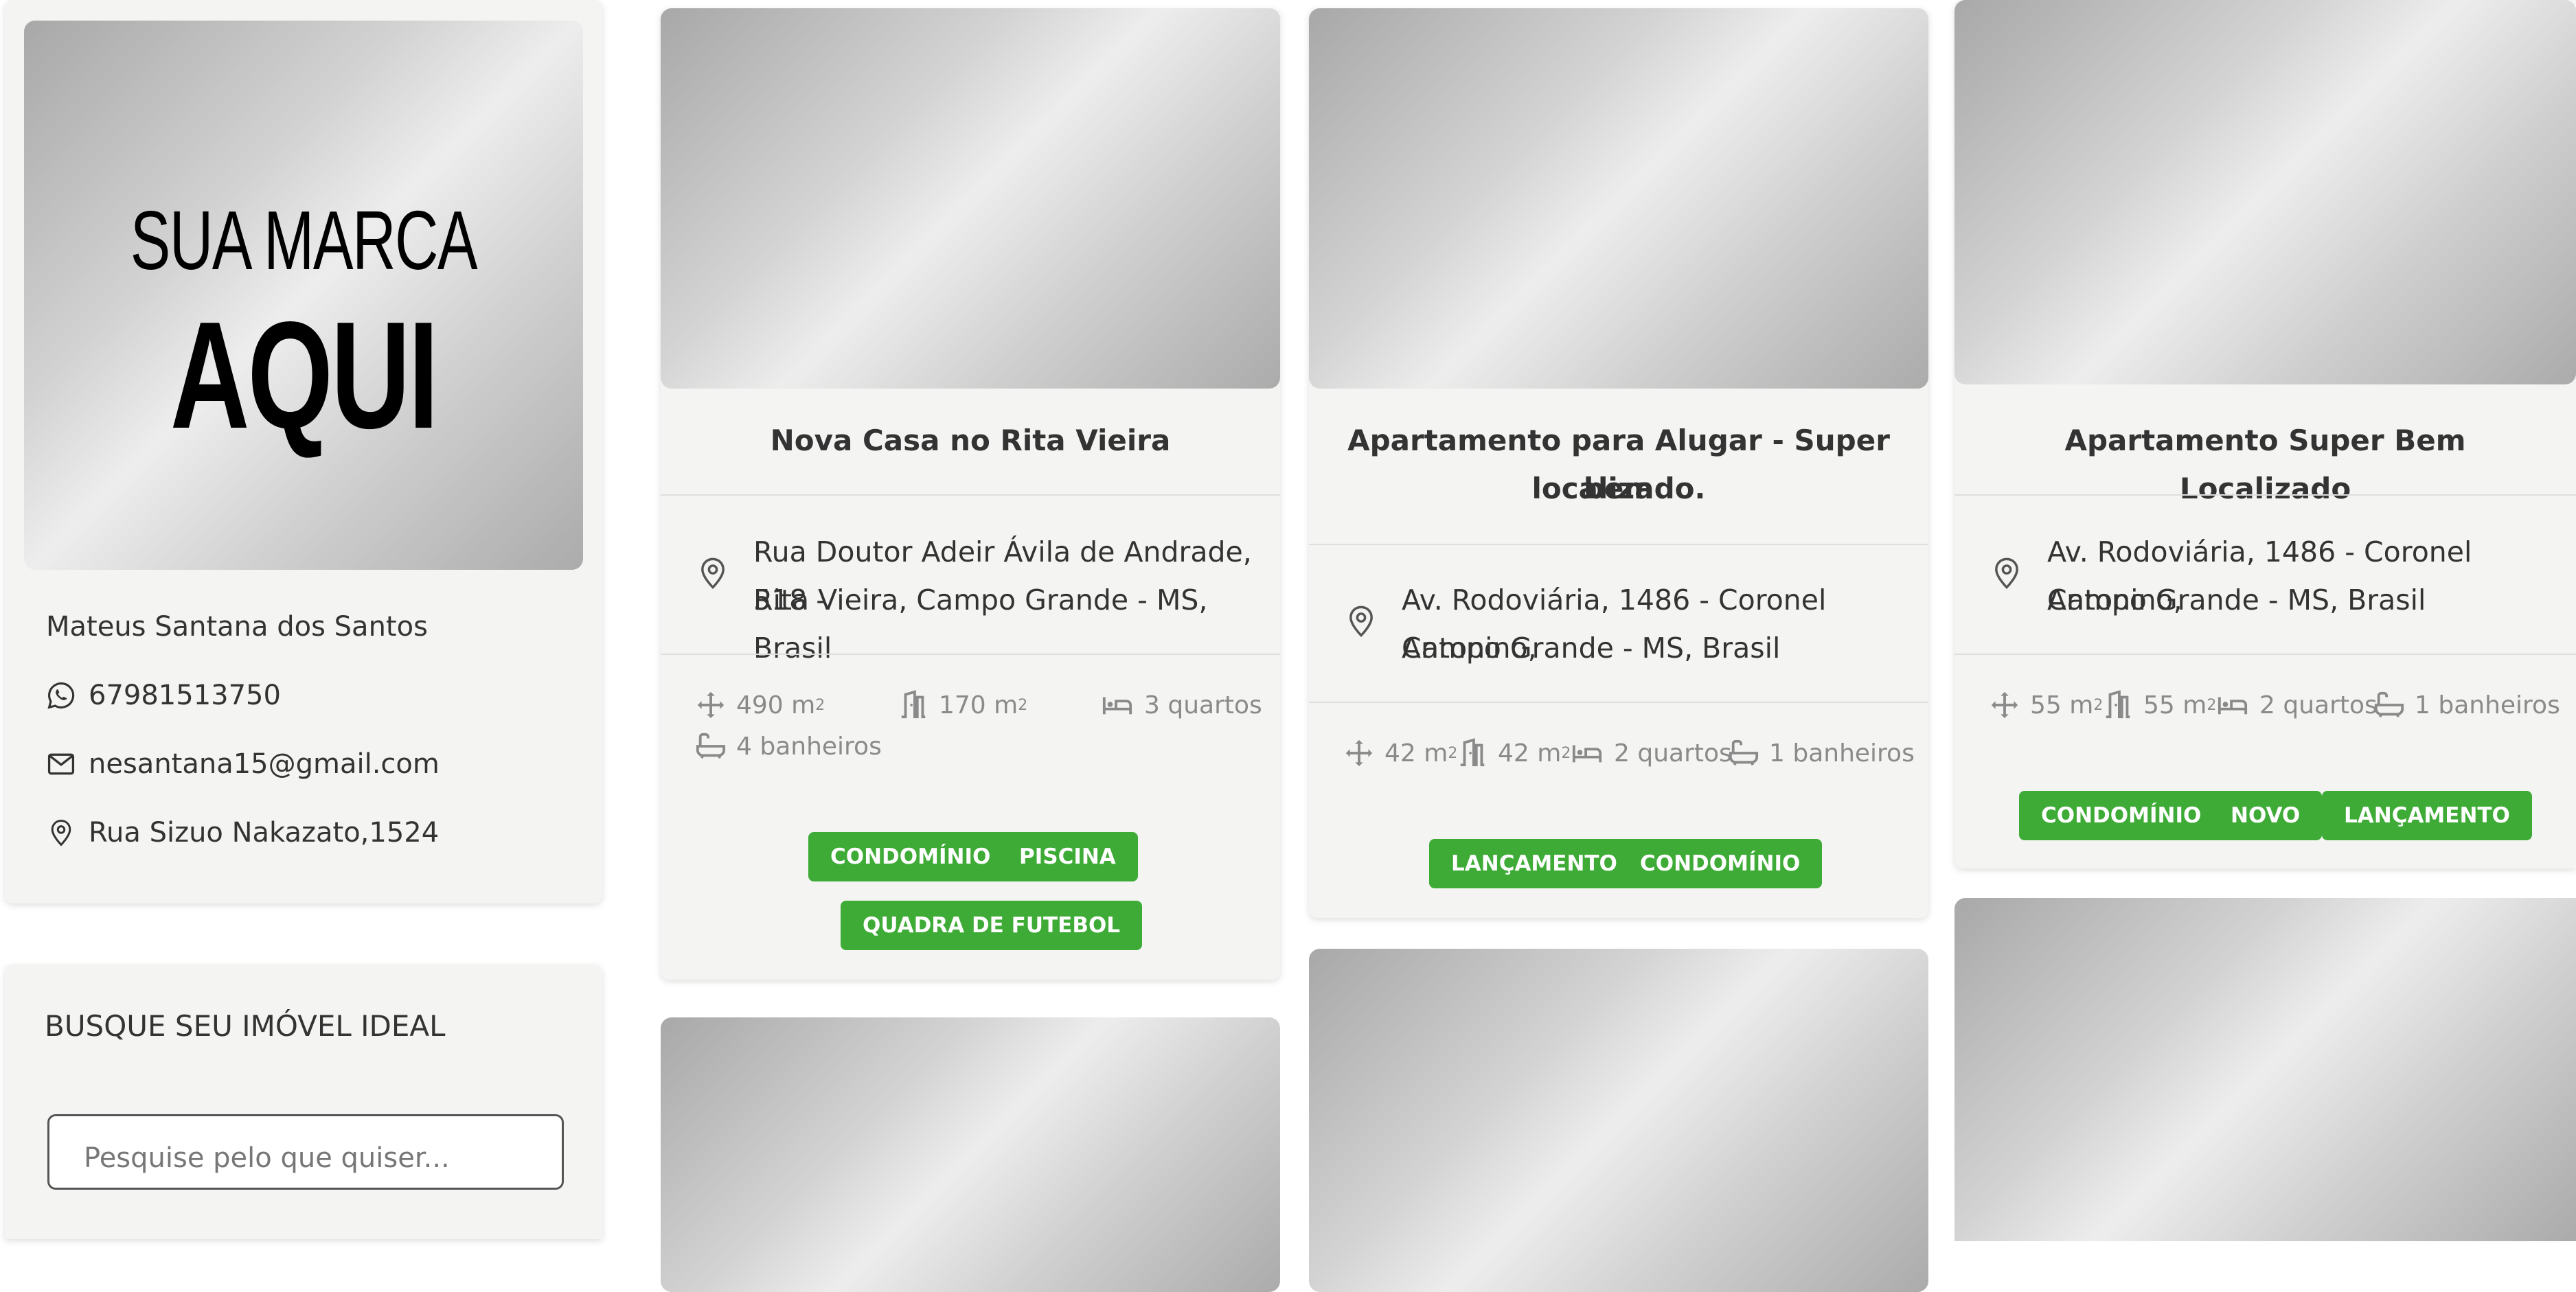  I want to click on brand-logo-image: SUA MARCA AQUI, so click(303, 295).